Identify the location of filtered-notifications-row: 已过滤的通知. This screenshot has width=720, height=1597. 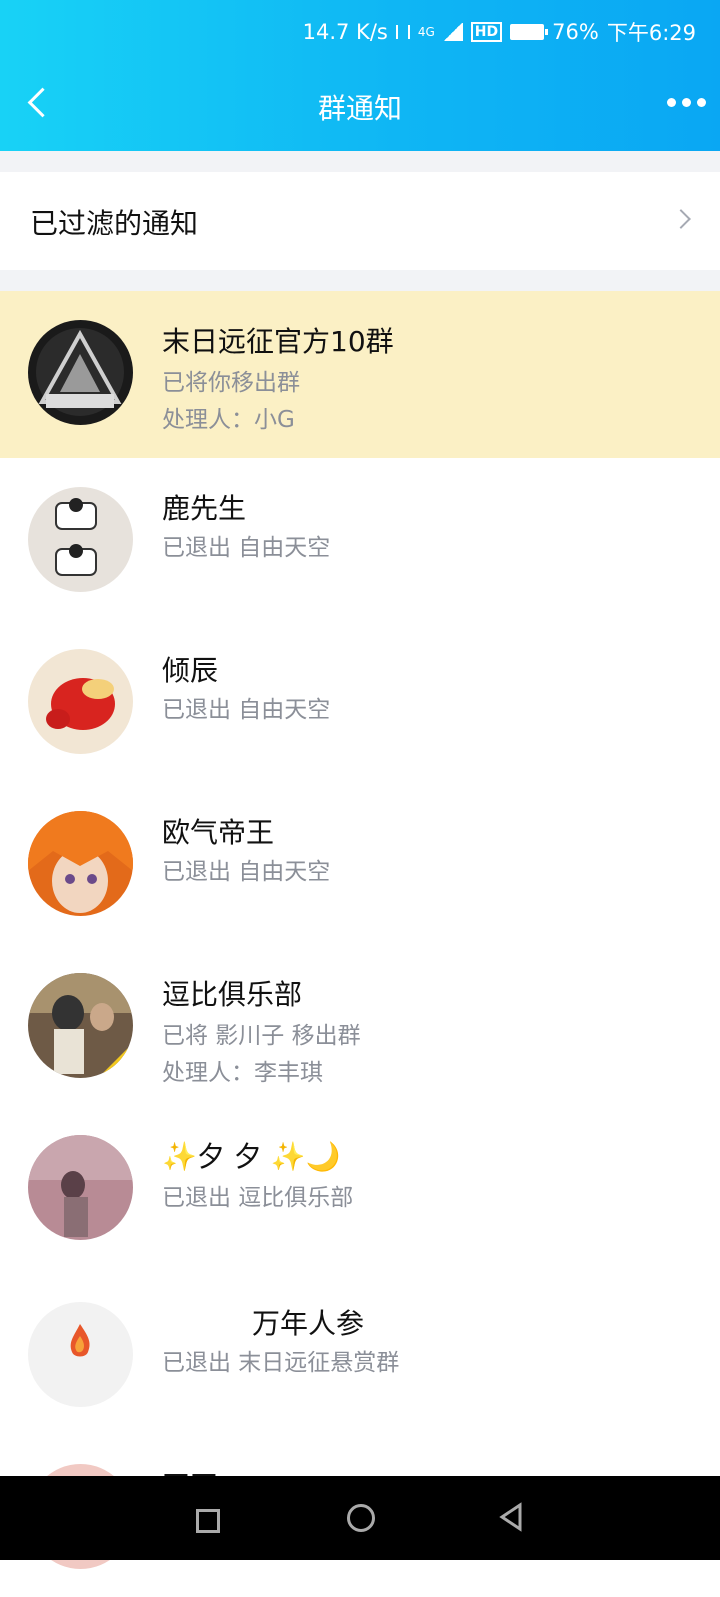
(360, 221).